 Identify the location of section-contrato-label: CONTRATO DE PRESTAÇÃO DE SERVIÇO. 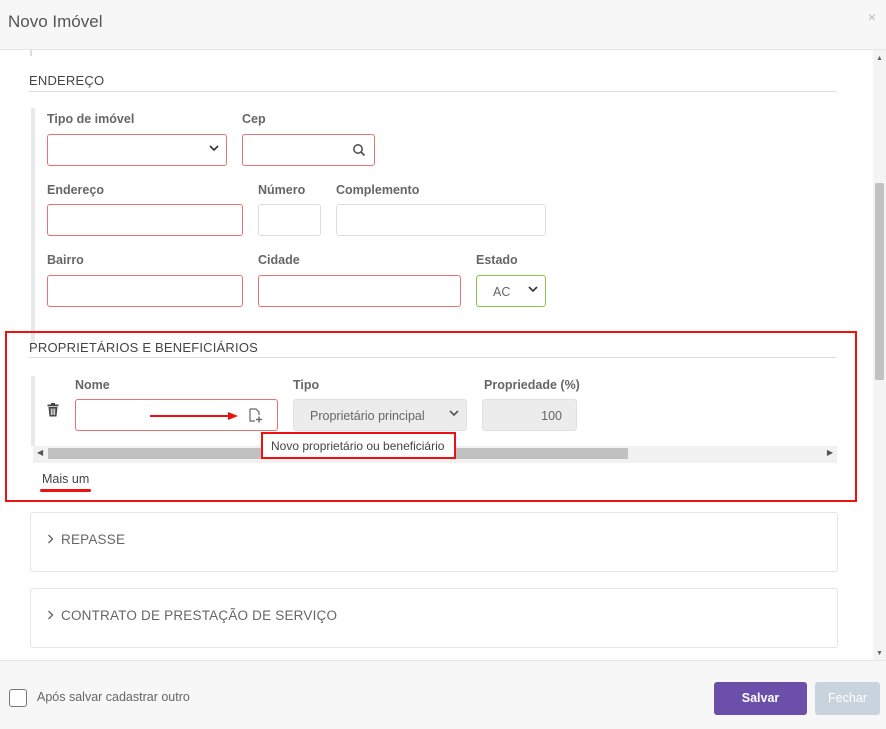
(199, 615).